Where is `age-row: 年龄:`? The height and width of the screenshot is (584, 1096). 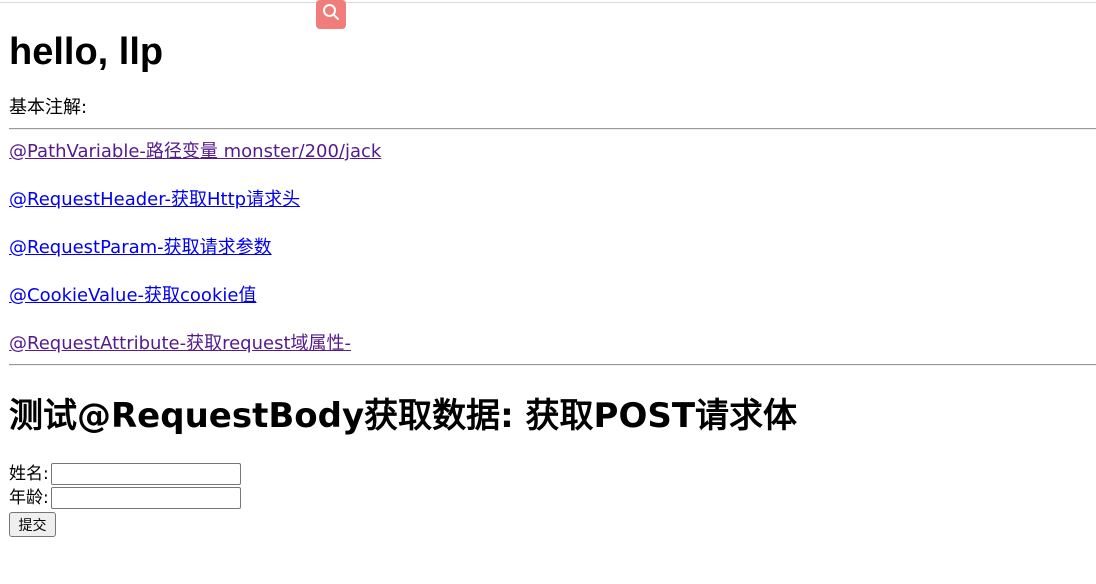 age-row: 年龄: is located at coordinates (125, 498).